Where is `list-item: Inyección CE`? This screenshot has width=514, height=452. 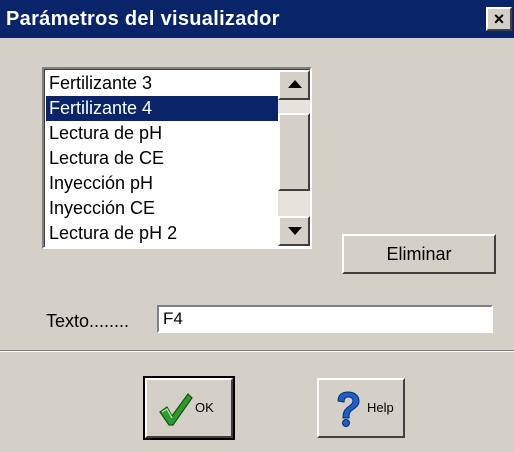
list-item: Inyección CE is located at coordinates (162, 208).